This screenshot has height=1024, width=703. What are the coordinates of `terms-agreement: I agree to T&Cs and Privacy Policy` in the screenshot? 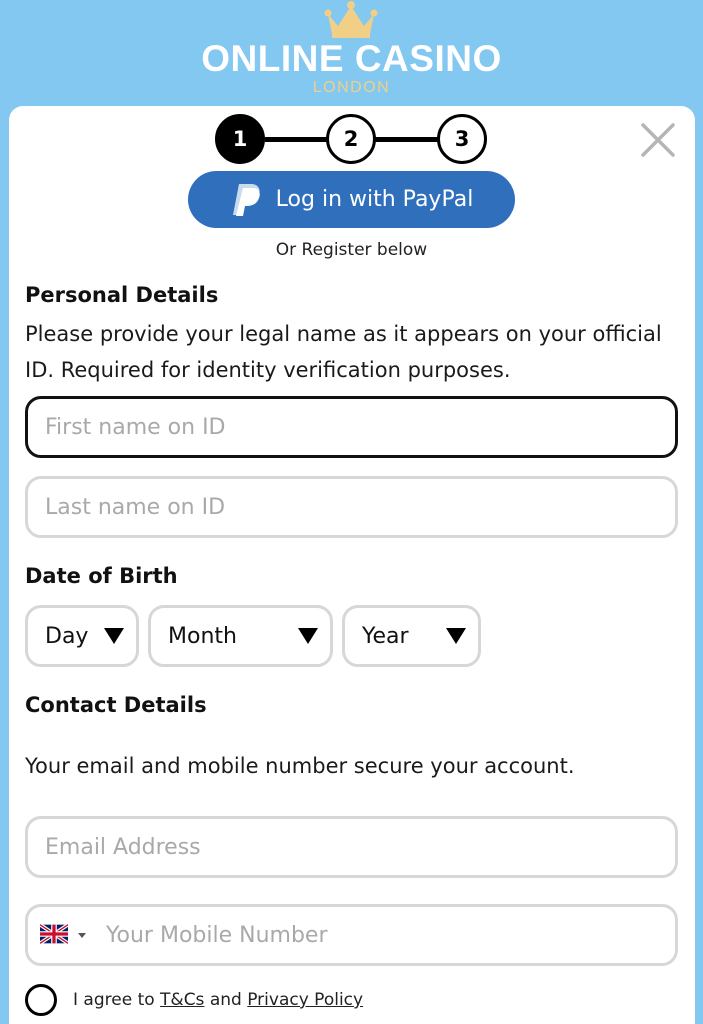 It's located at (194, 1000).